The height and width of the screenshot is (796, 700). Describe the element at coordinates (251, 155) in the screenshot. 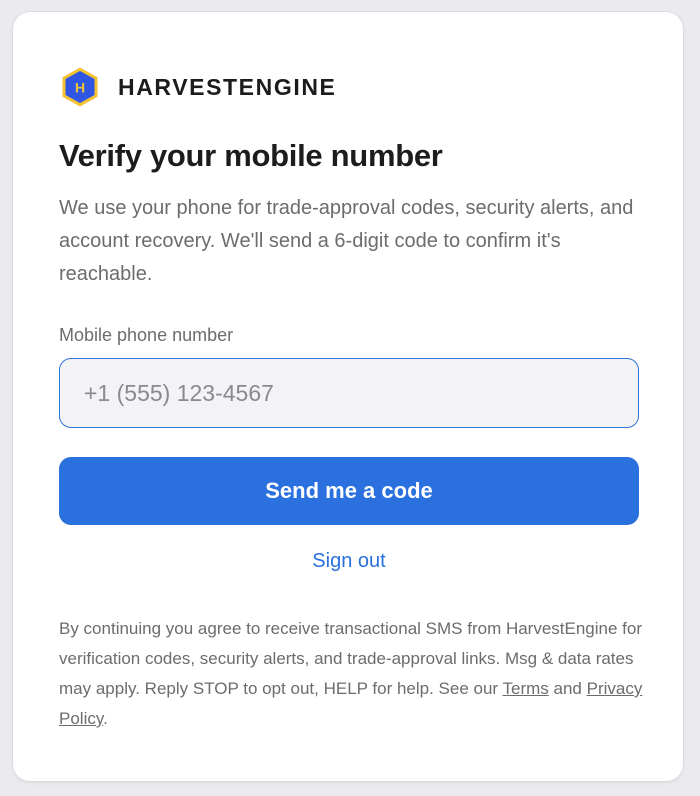

I see `page-title: Verify your mobile number` at that location.